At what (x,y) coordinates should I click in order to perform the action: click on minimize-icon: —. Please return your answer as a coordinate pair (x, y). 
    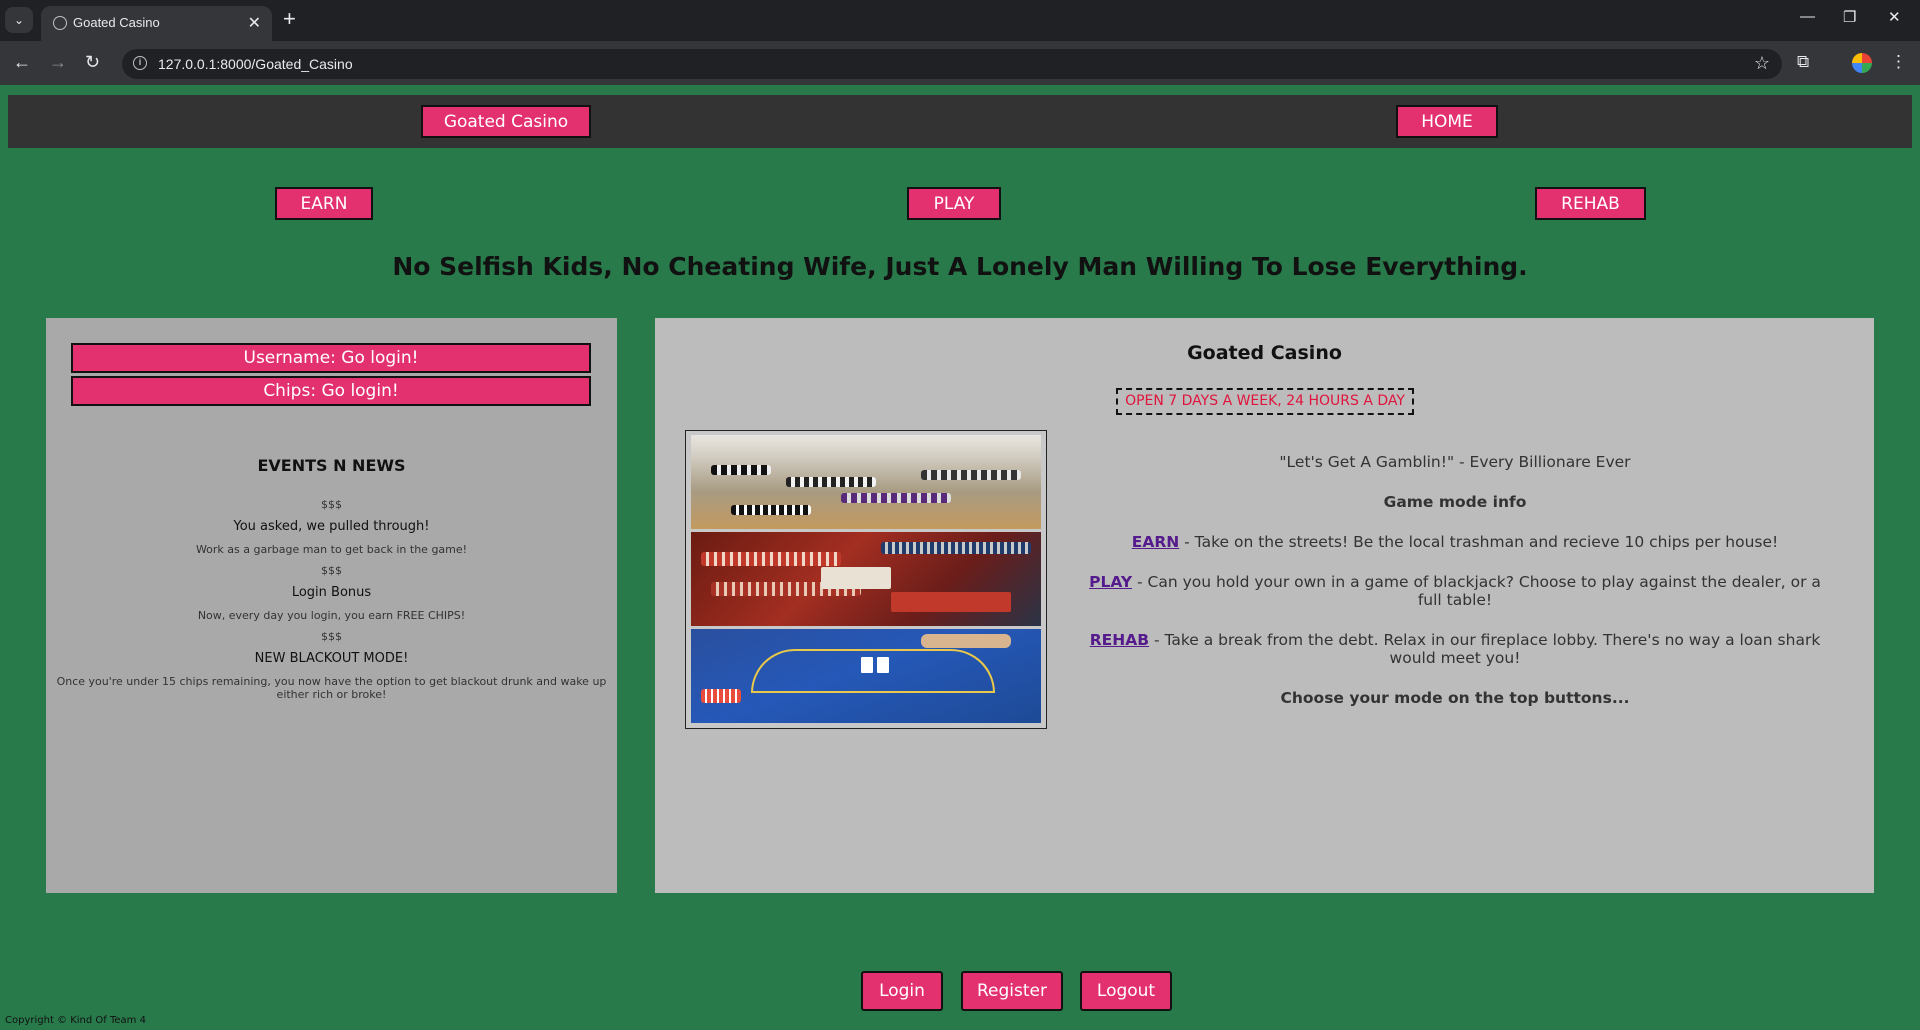
    Looking at the image, I should click on (1807, 16).